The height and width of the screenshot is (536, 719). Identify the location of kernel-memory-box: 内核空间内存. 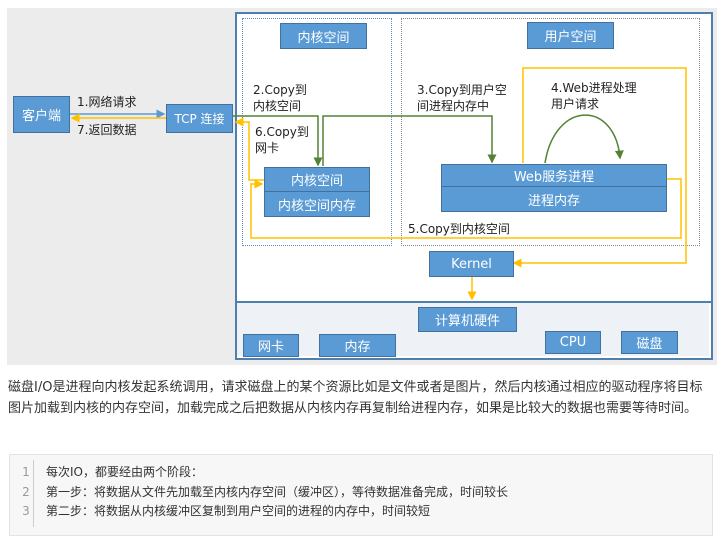
(317, 204).